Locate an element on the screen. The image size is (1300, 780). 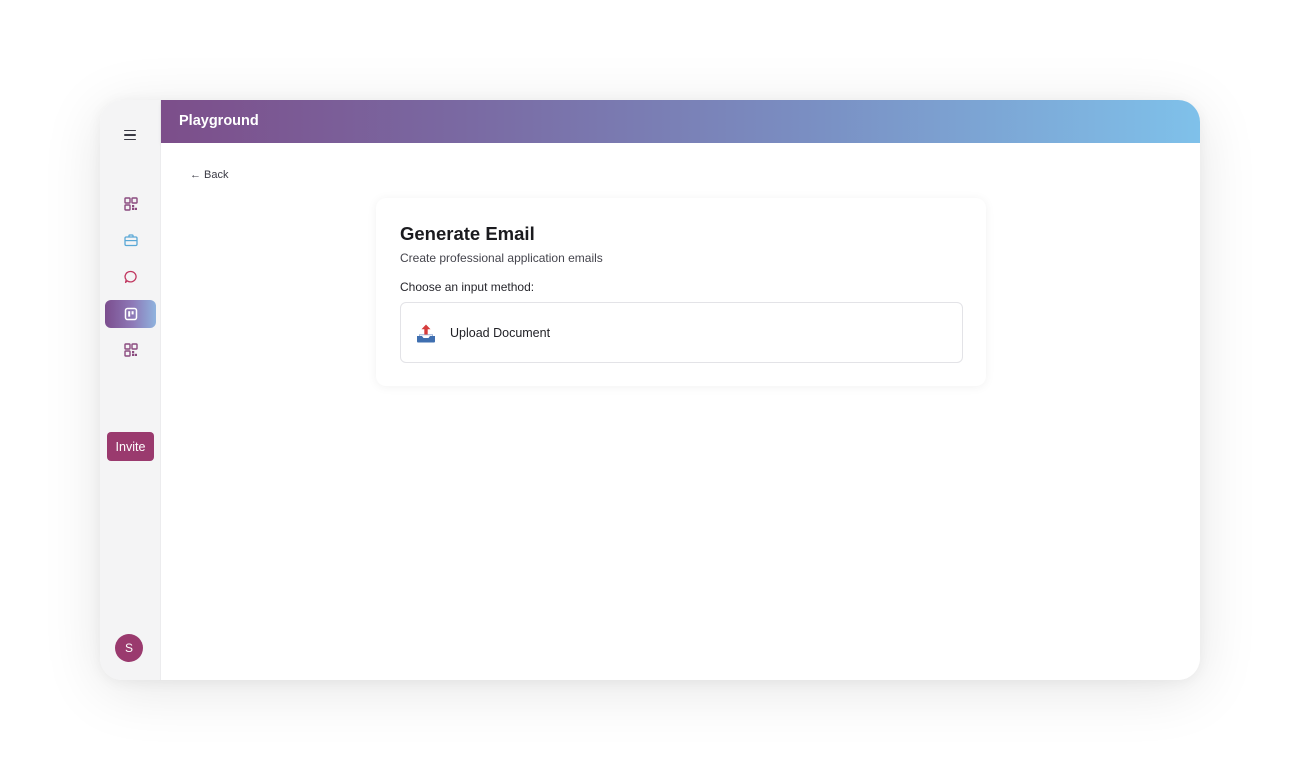
back-link: ← Back is located at coordinates (209, 175).